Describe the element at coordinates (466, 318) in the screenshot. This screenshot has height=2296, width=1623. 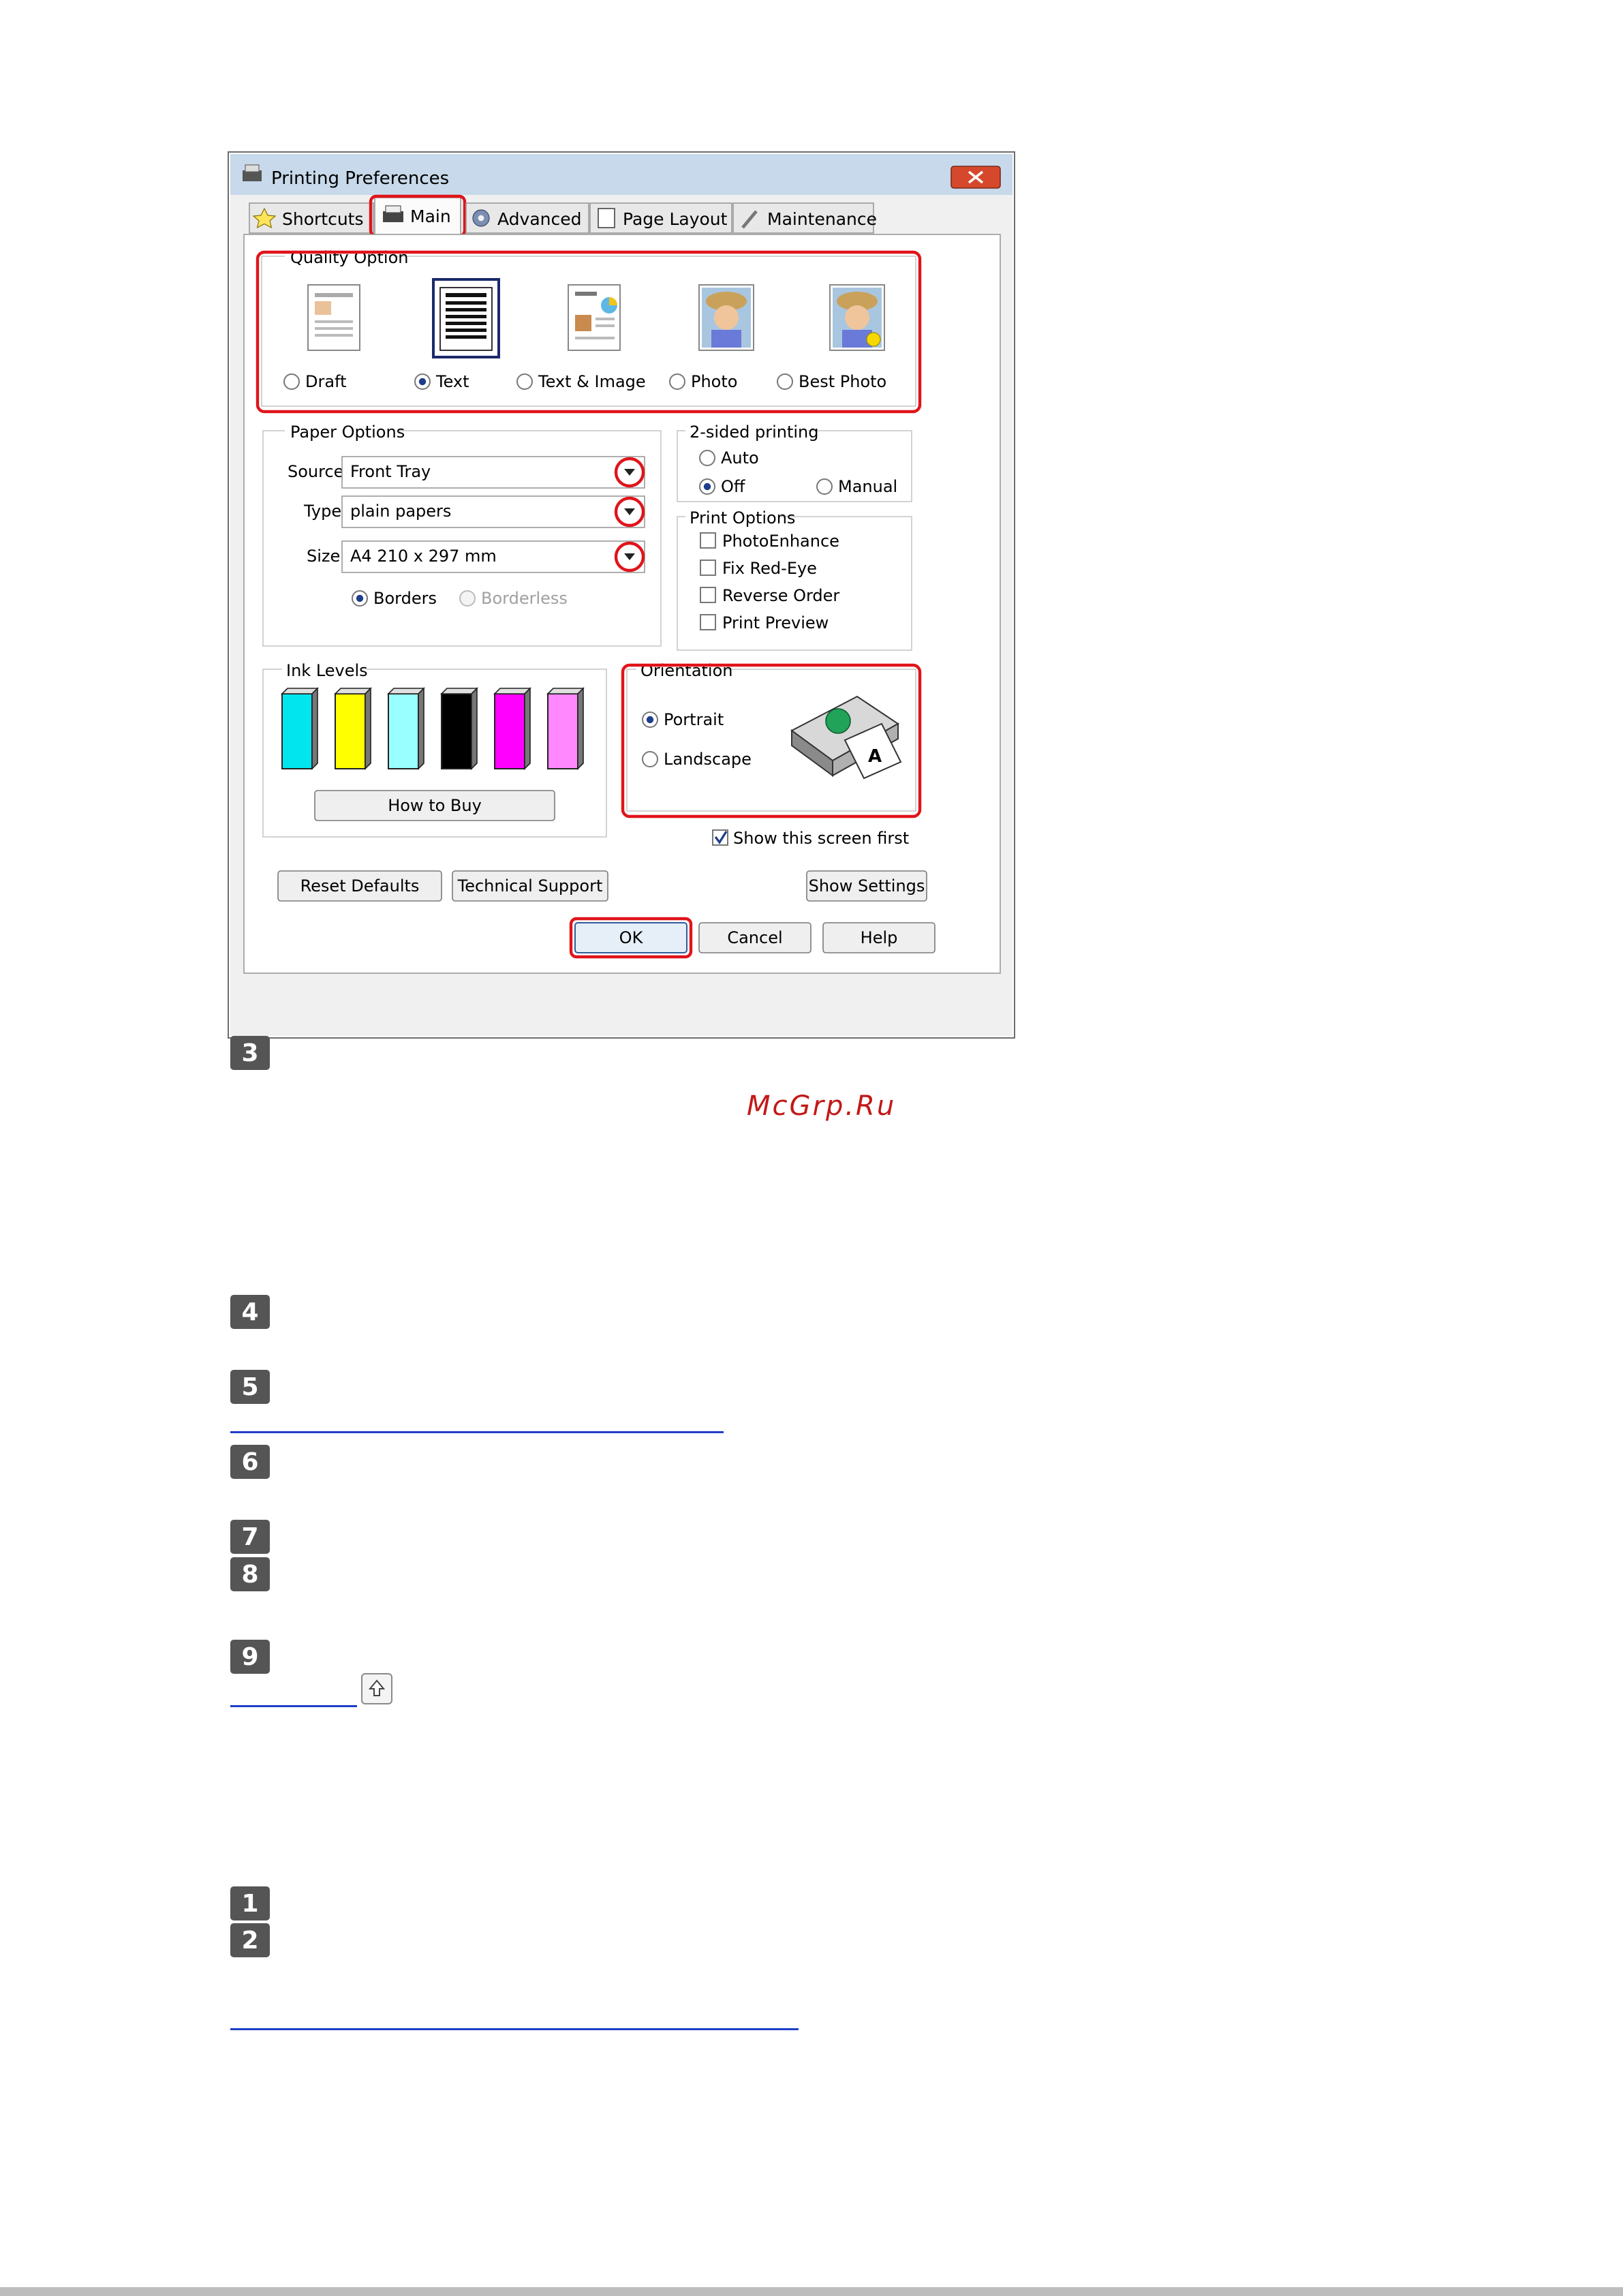
I see `text-document-icon` at that location.